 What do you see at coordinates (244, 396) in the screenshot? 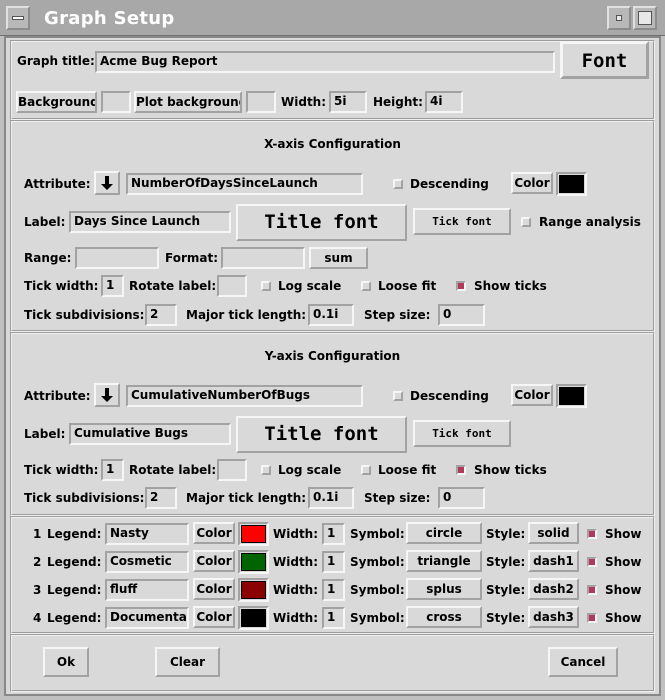
I see `y-attribute-input: CumulativeNumberOfBugs` at bounding box center [244, 396].